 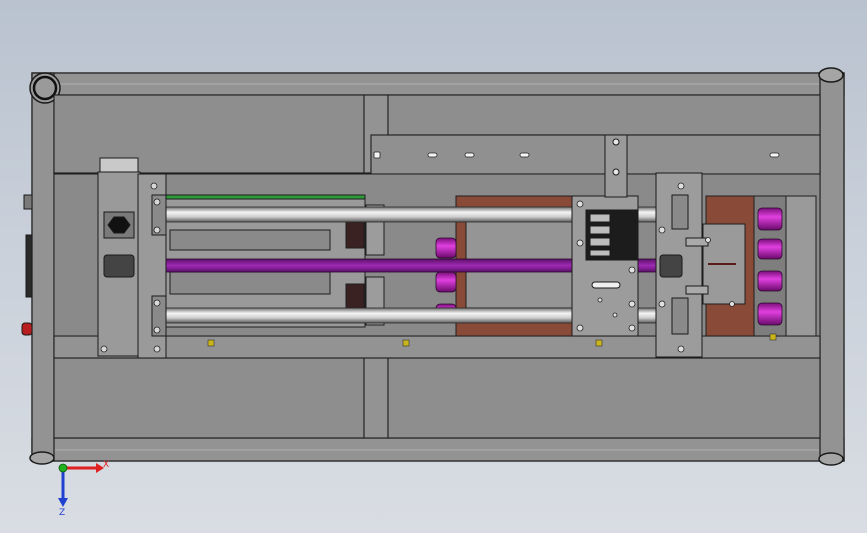 What do you see at coordinates (376, 398) in the screenshot?
I see `lower-divider-post` at bounding box center [376, 398].